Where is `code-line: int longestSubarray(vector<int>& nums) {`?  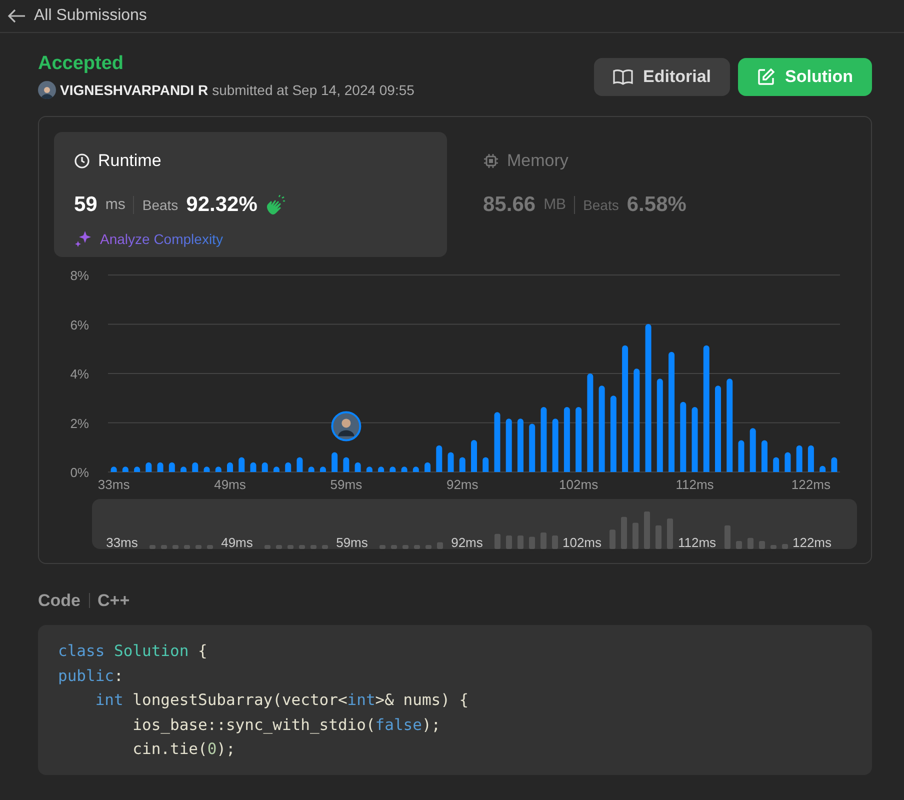 code-line: int longestSubarray(vector<int>& nums) { is located at coordinates (282, 701).